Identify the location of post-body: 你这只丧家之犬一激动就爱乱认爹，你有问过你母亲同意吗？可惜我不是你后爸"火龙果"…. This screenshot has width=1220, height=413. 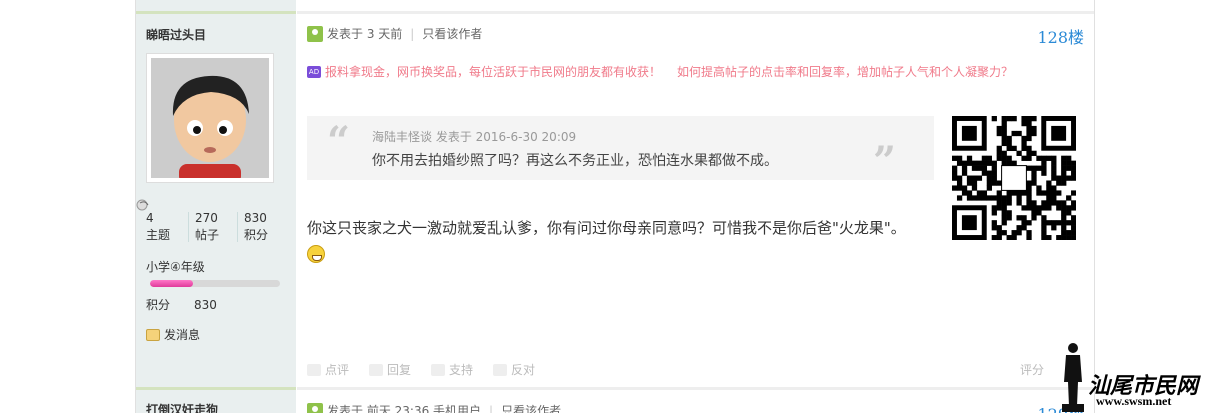
(607, 241).